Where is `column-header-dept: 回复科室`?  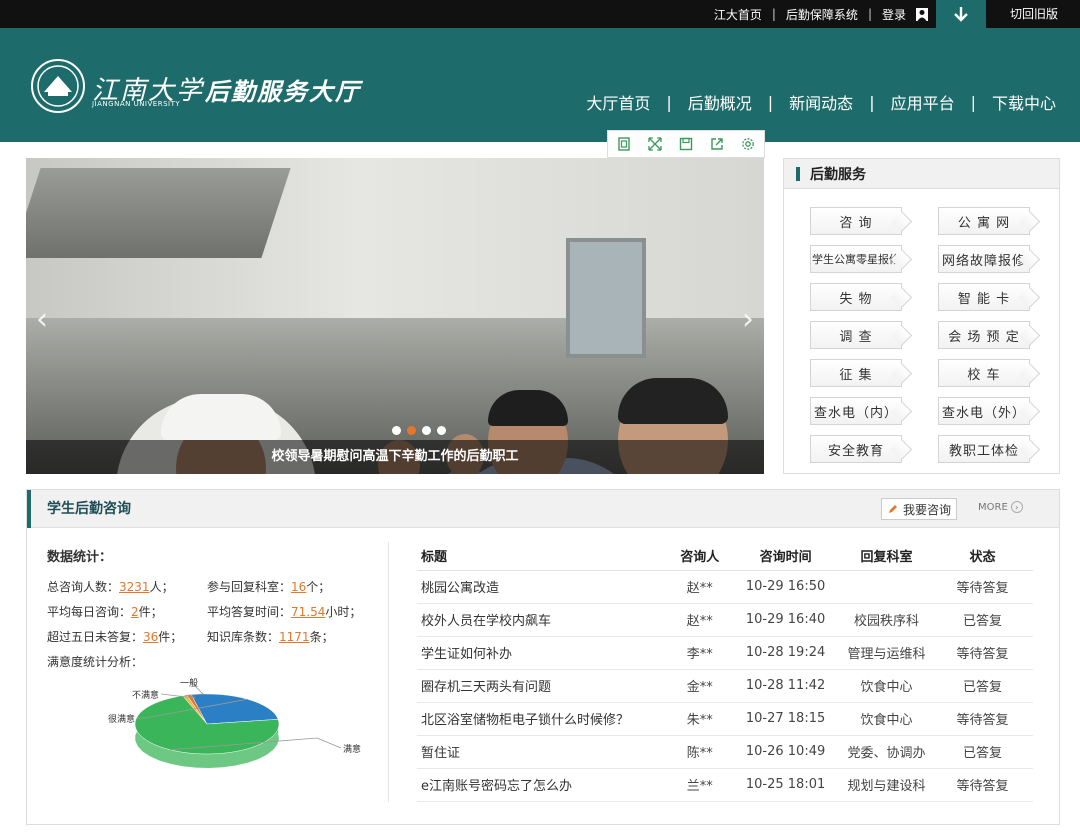
column-header-dept: 回复科室 is located at coordinates (886, 556).